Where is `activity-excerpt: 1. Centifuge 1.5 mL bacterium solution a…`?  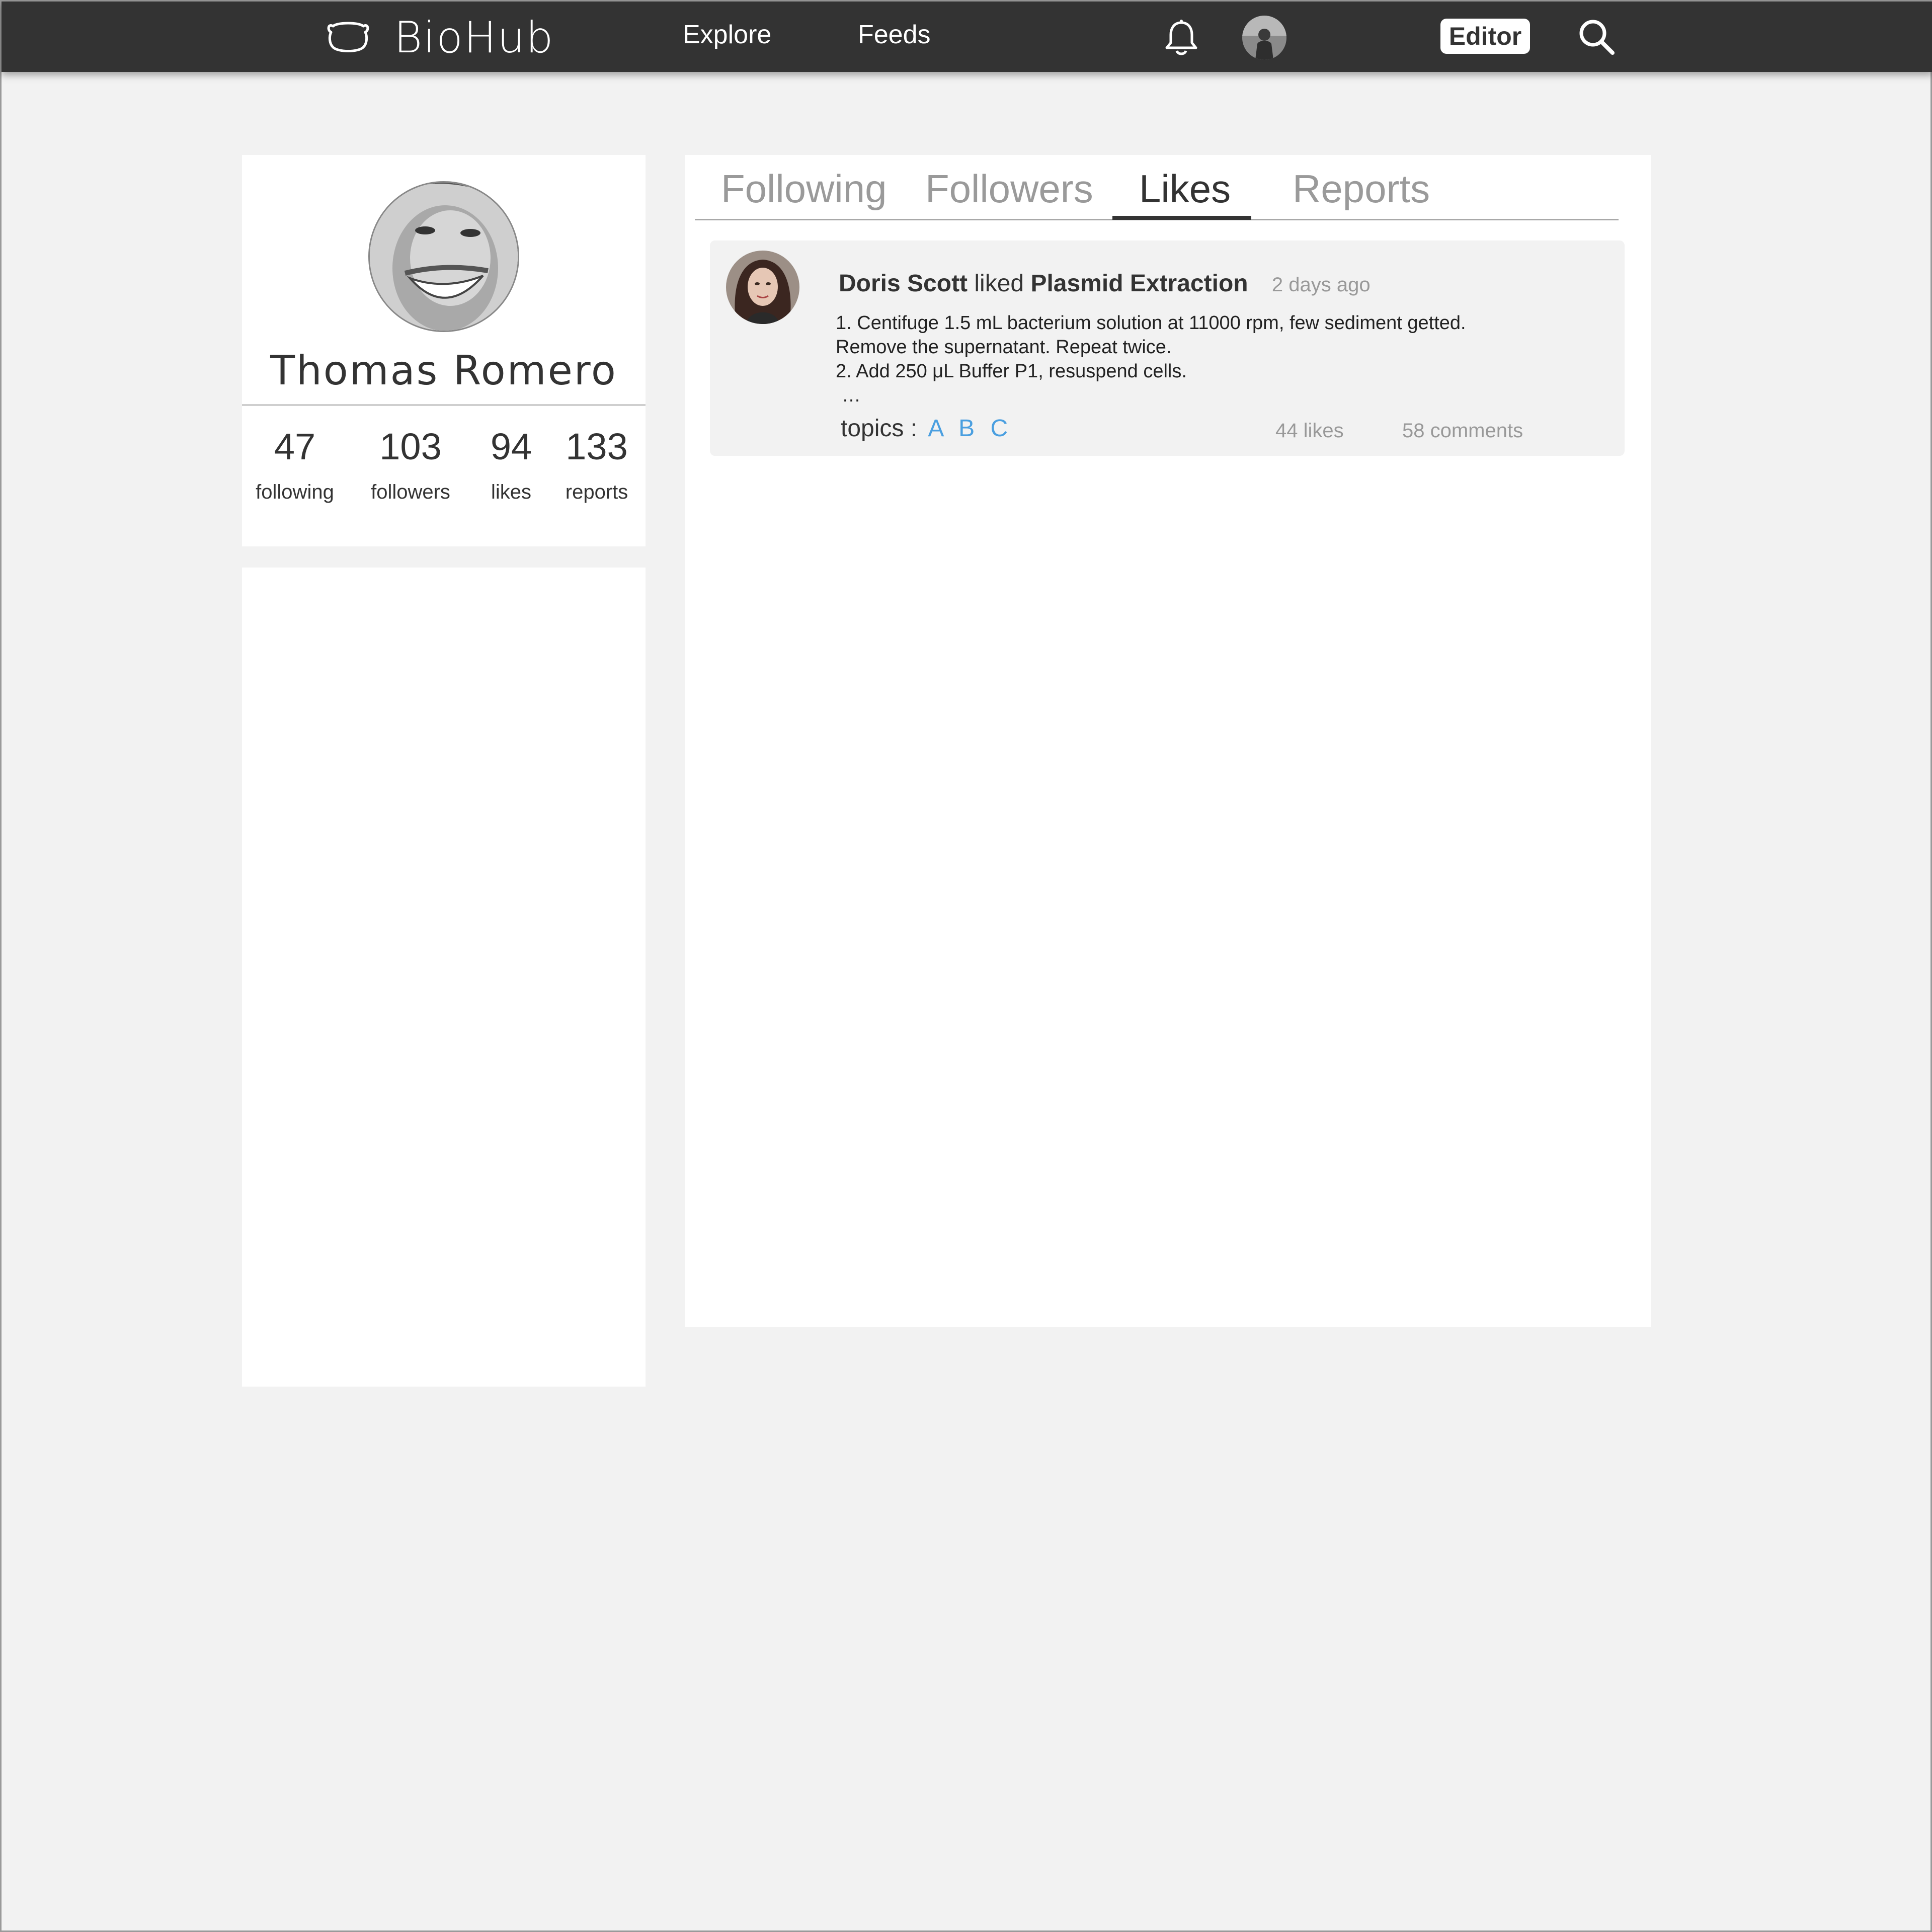
activity-excerpt: 1. Centifuge 1.5 mL bacterium solution a… is located at coordinates (1151, 360).